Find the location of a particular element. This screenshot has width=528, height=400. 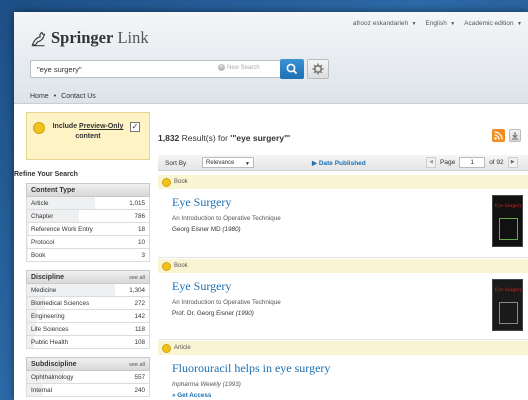

rss-button is located at coordinates (498, 135).